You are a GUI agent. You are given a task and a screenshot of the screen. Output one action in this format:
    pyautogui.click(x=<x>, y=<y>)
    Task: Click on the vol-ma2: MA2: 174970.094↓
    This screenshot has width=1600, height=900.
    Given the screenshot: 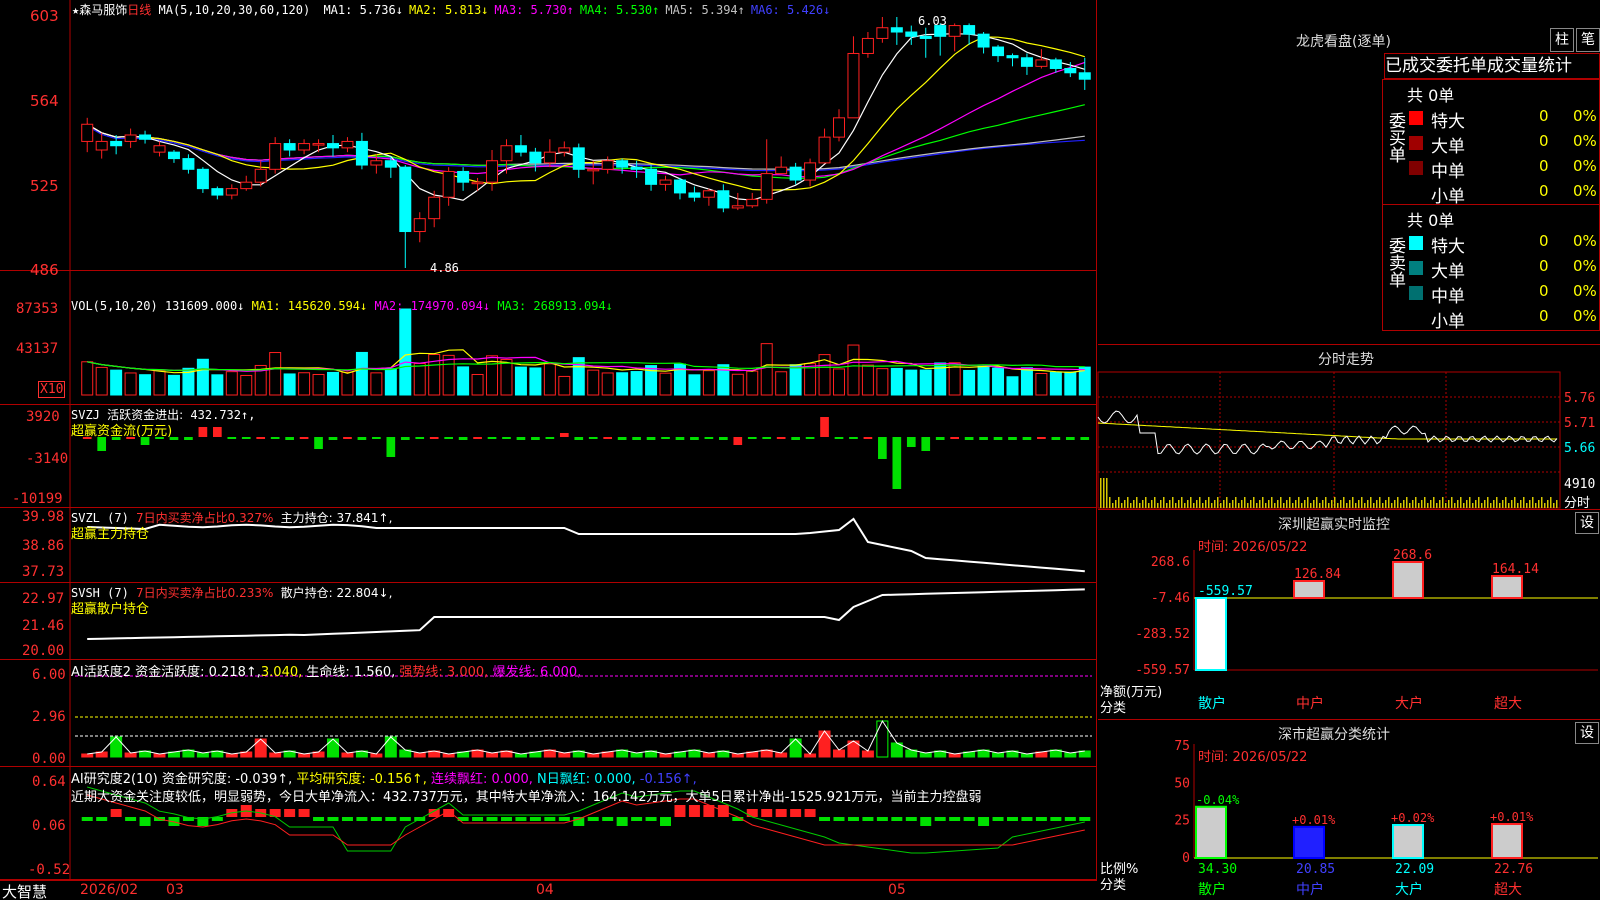 What is the action you would take?
    pyautogui.click(x=432, y=306)
    